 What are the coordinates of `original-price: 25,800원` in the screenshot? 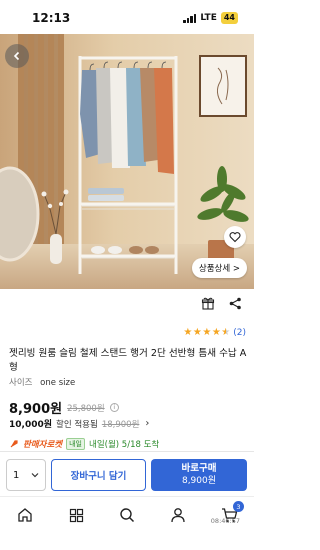 It's located at (86, 408).